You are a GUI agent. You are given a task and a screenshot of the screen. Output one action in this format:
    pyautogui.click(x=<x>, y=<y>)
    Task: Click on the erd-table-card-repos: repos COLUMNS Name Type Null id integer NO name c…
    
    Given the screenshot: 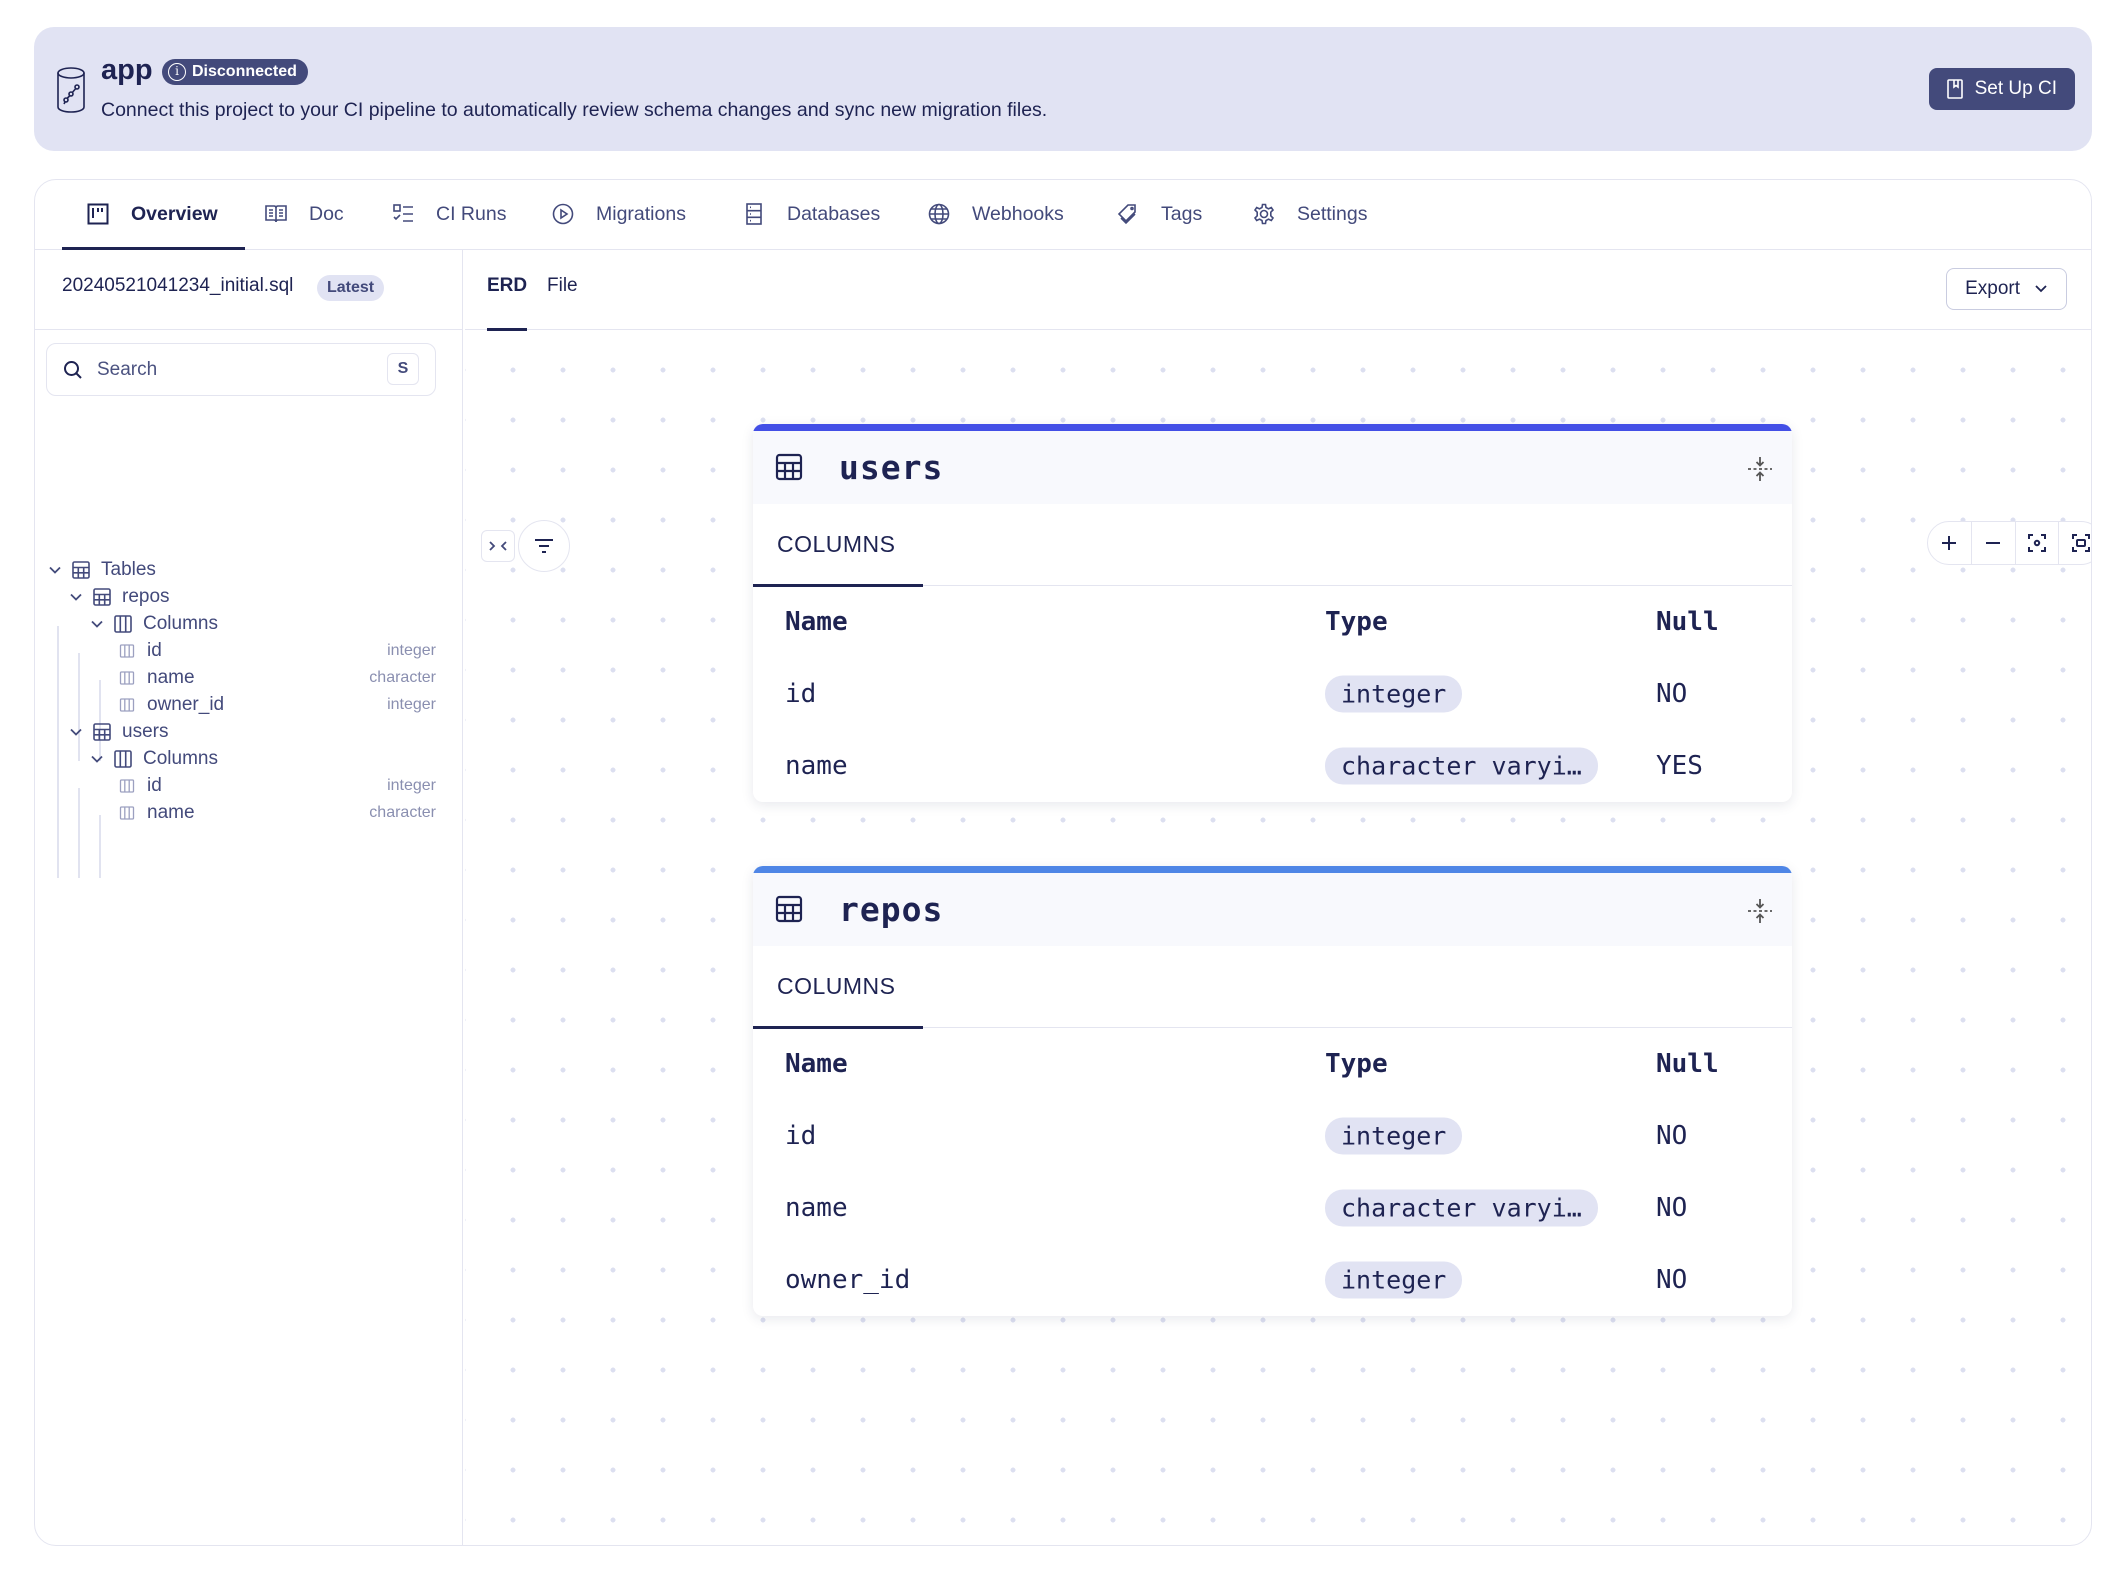 What is the action you would take?
    pyautogui.click(x=1272, y=1091)
    